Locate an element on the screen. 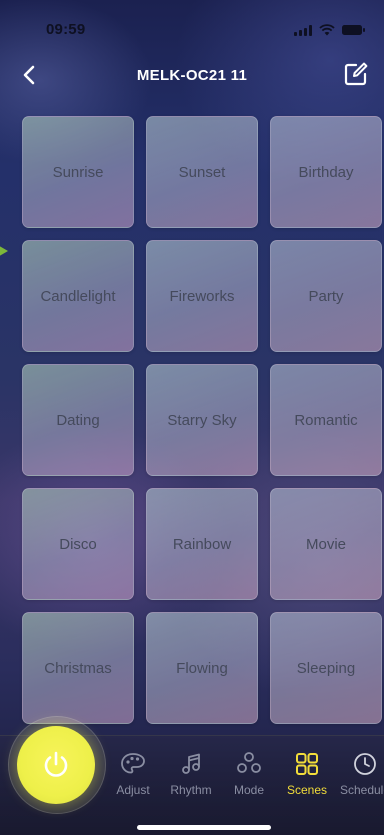 This screenshot has width=384, height=835. page-title: MELK-OC21 11 is located at coordinates (192, 75).